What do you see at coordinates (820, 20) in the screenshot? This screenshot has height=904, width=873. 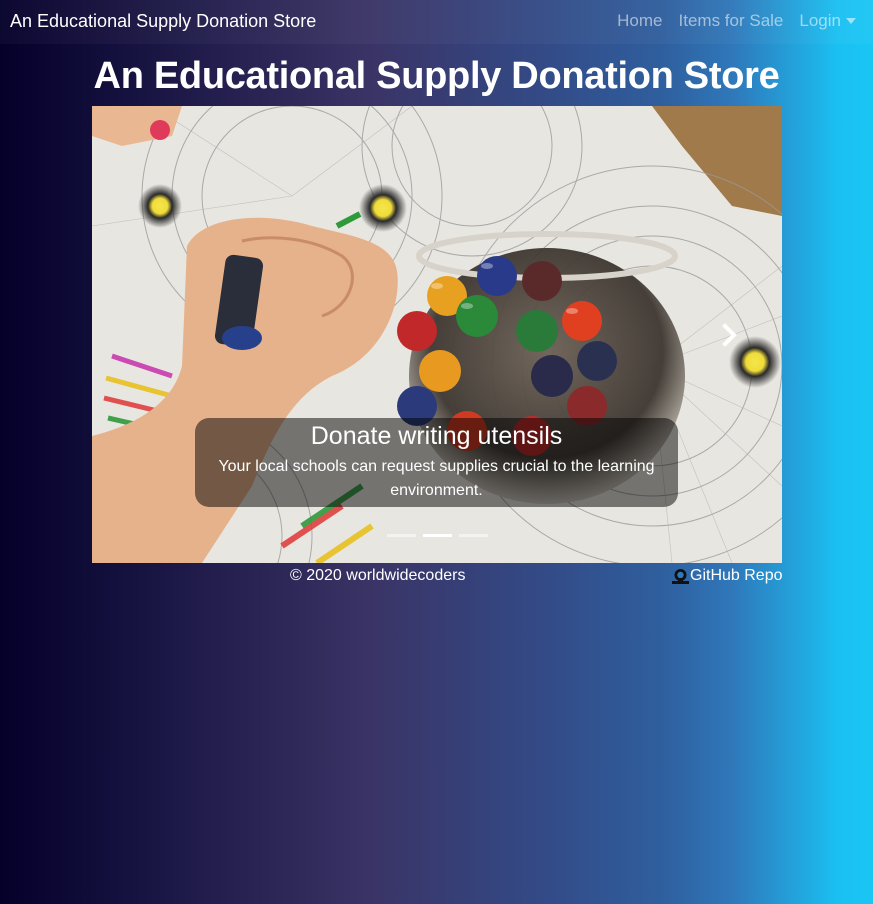 I see `nav-link-login-label: Login` at bounding box center [820, 20].